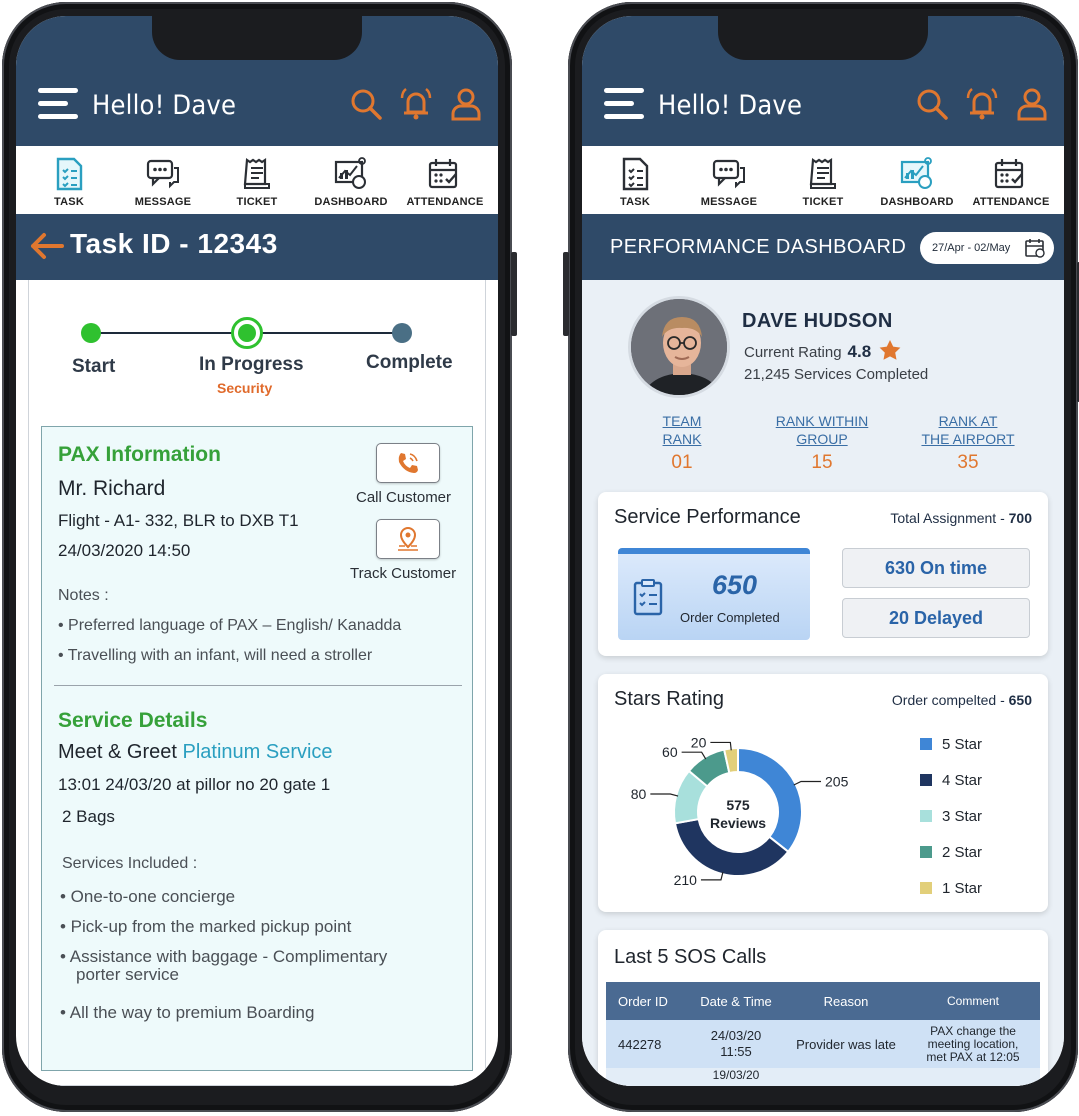 The height and width of the screenshot is (1116, 1079). What do you see at coordinates (950, 700) in the screenshot?
I see `order-completed-count-label: Order compelted -` at bounding box center [950, 700].